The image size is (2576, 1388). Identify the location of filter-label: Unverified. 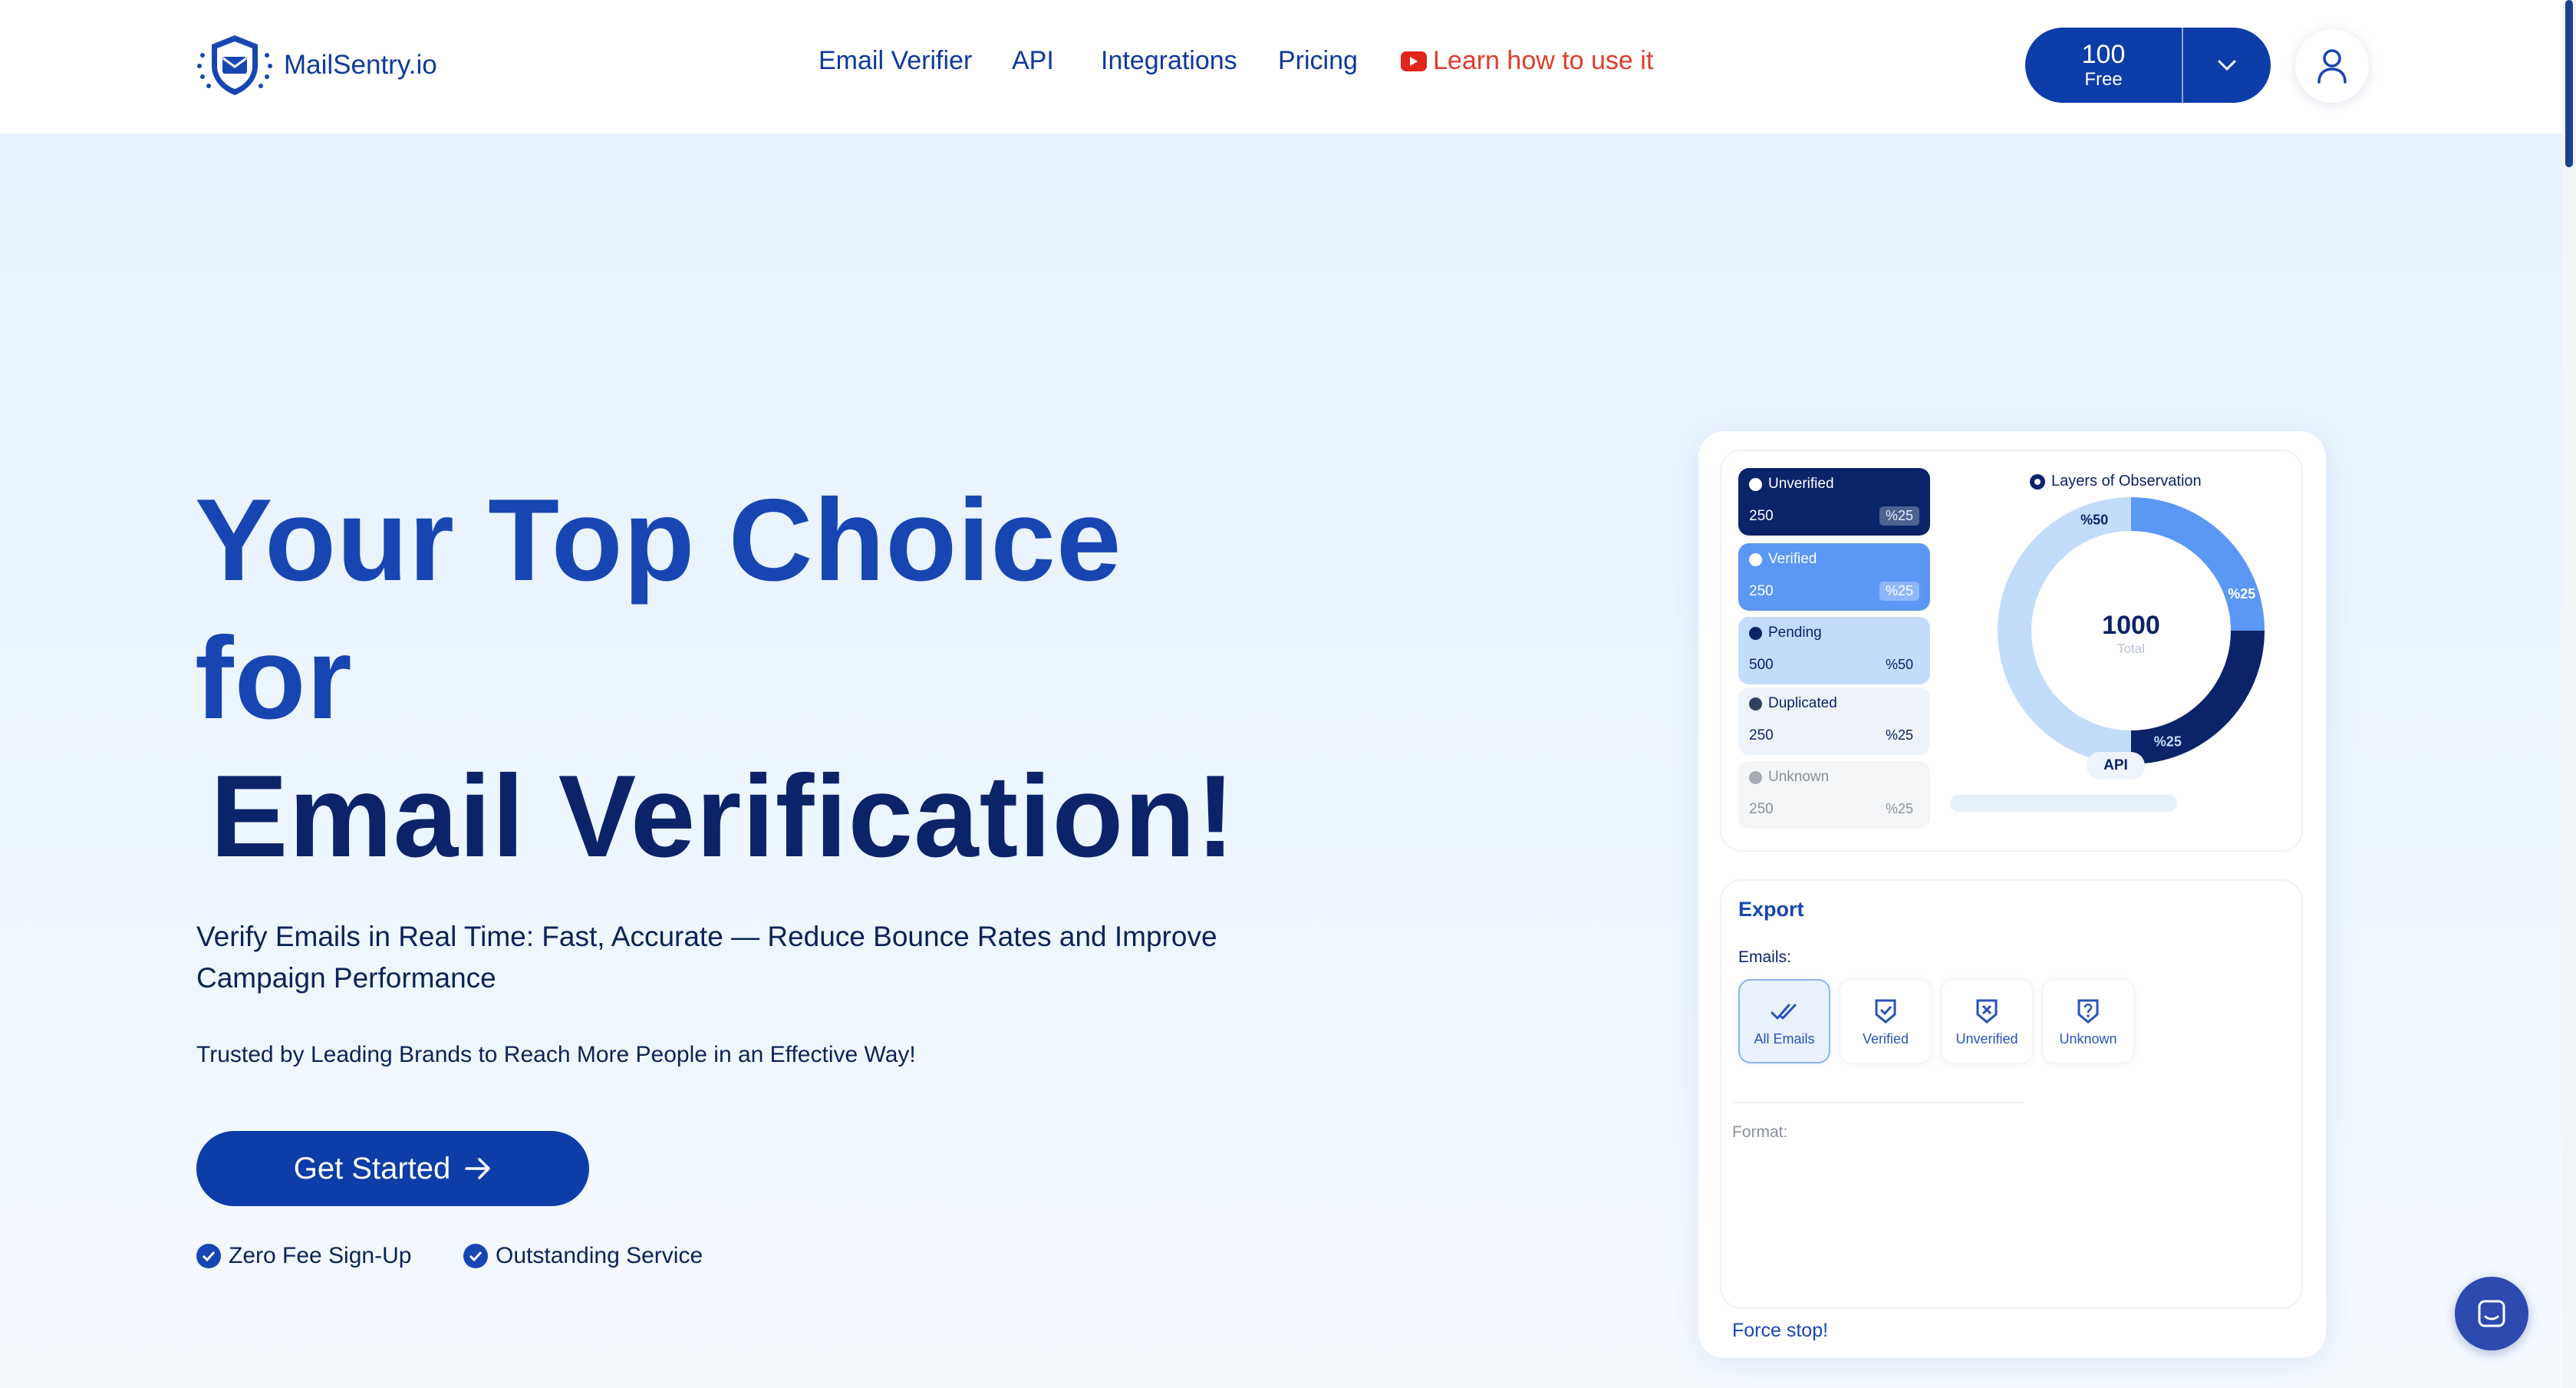
(1986, 1038).